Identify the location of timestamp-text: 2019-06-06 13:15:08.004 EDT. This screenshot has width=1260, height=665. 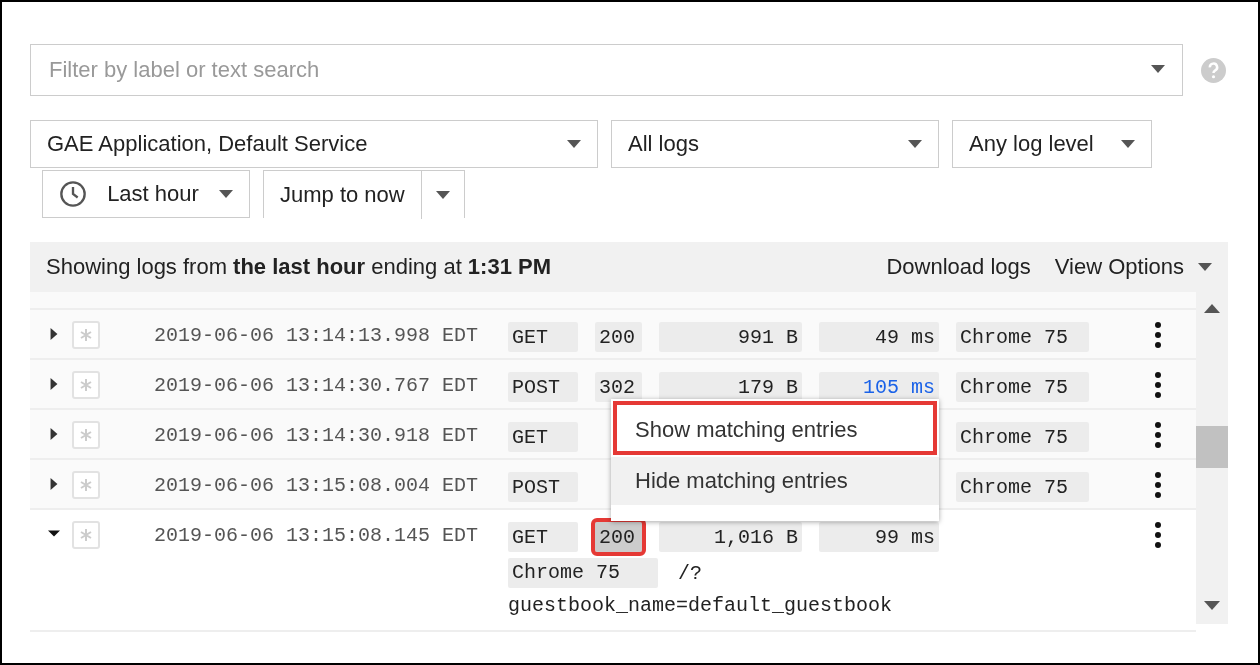
(317, 485).